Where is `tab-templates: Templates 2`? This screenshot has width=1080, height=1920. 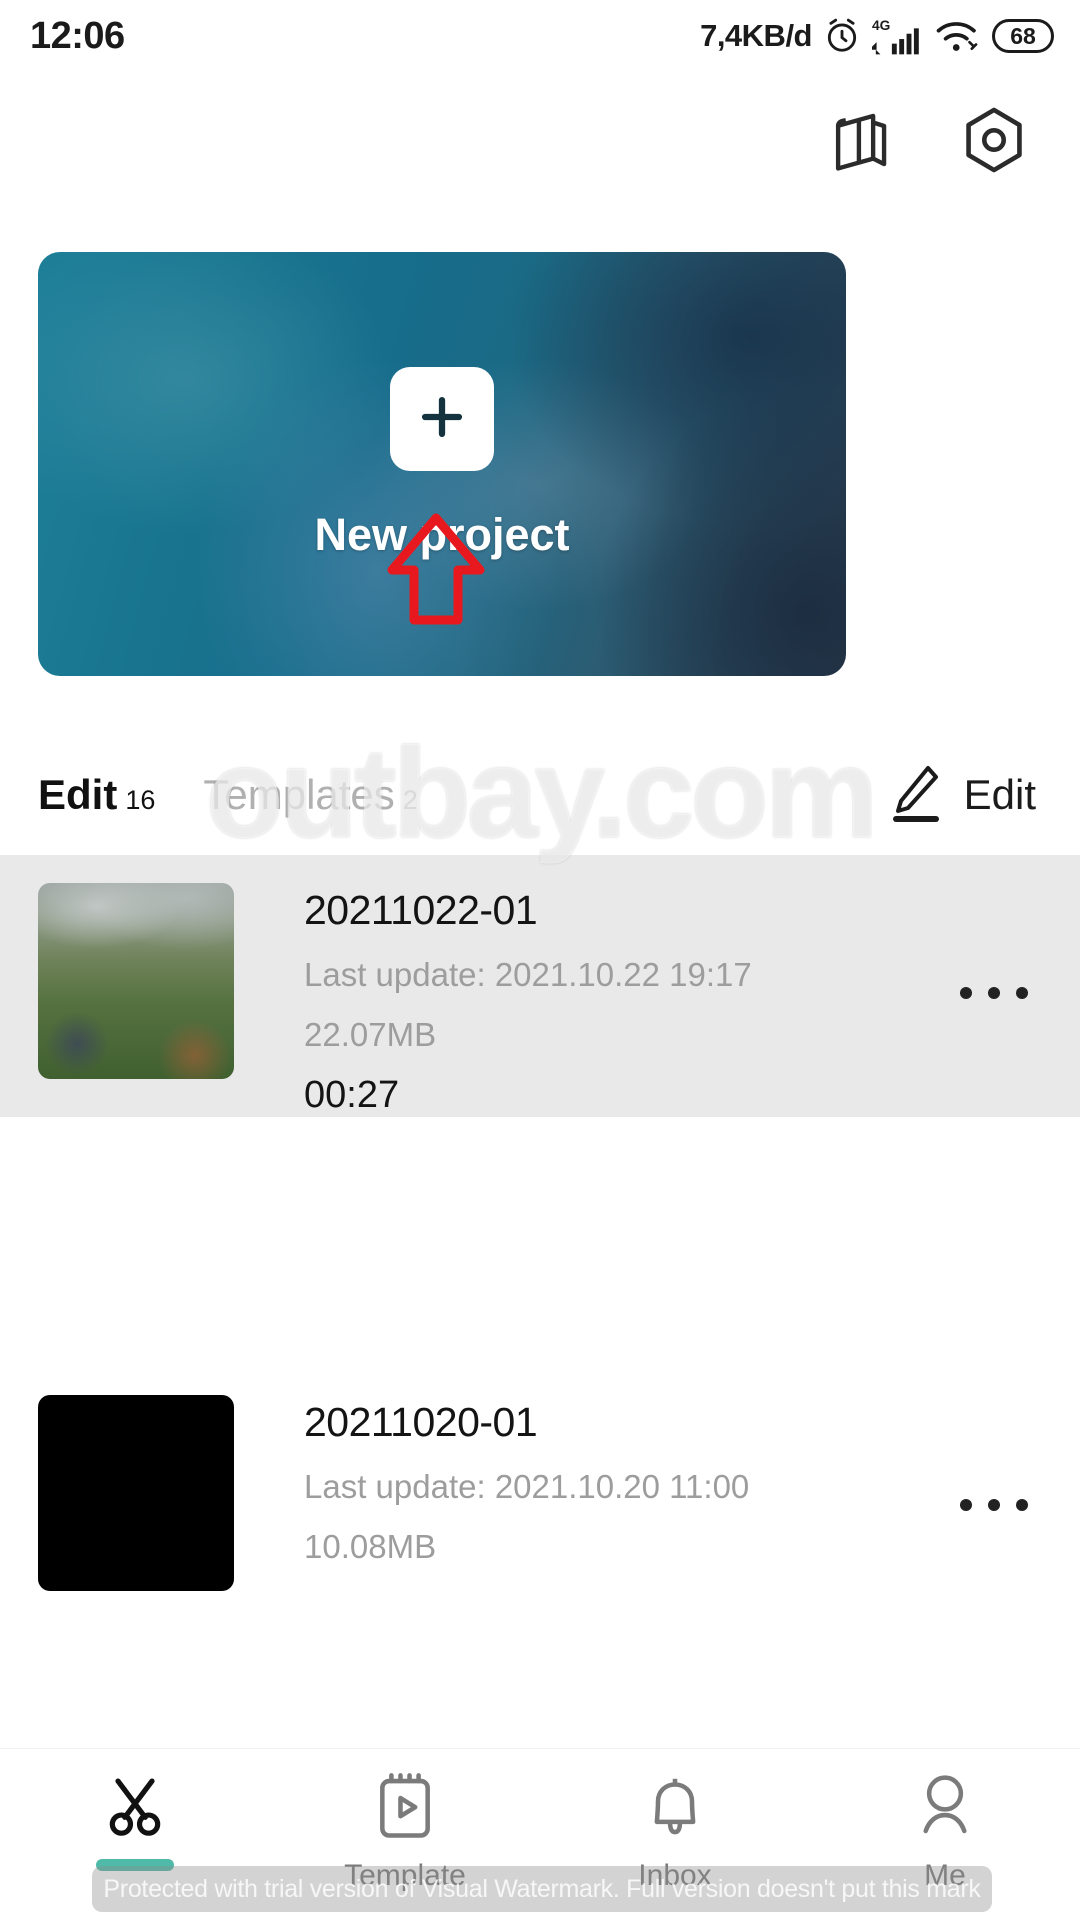 tab-templates: Templates 2 is located at coordinates (310, 795).